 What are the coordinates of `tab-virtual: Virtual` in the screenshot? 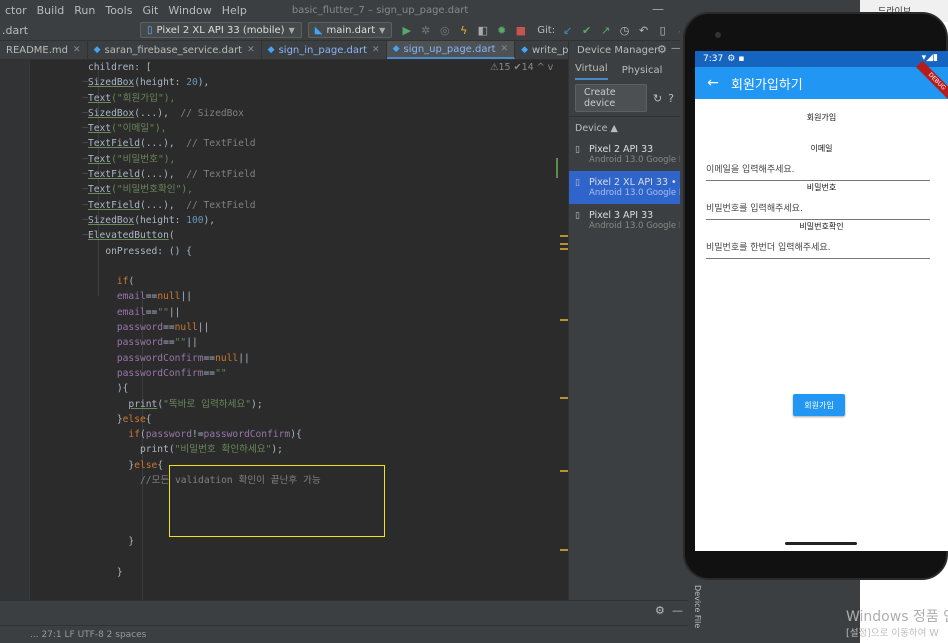 It's located at (591, 71).